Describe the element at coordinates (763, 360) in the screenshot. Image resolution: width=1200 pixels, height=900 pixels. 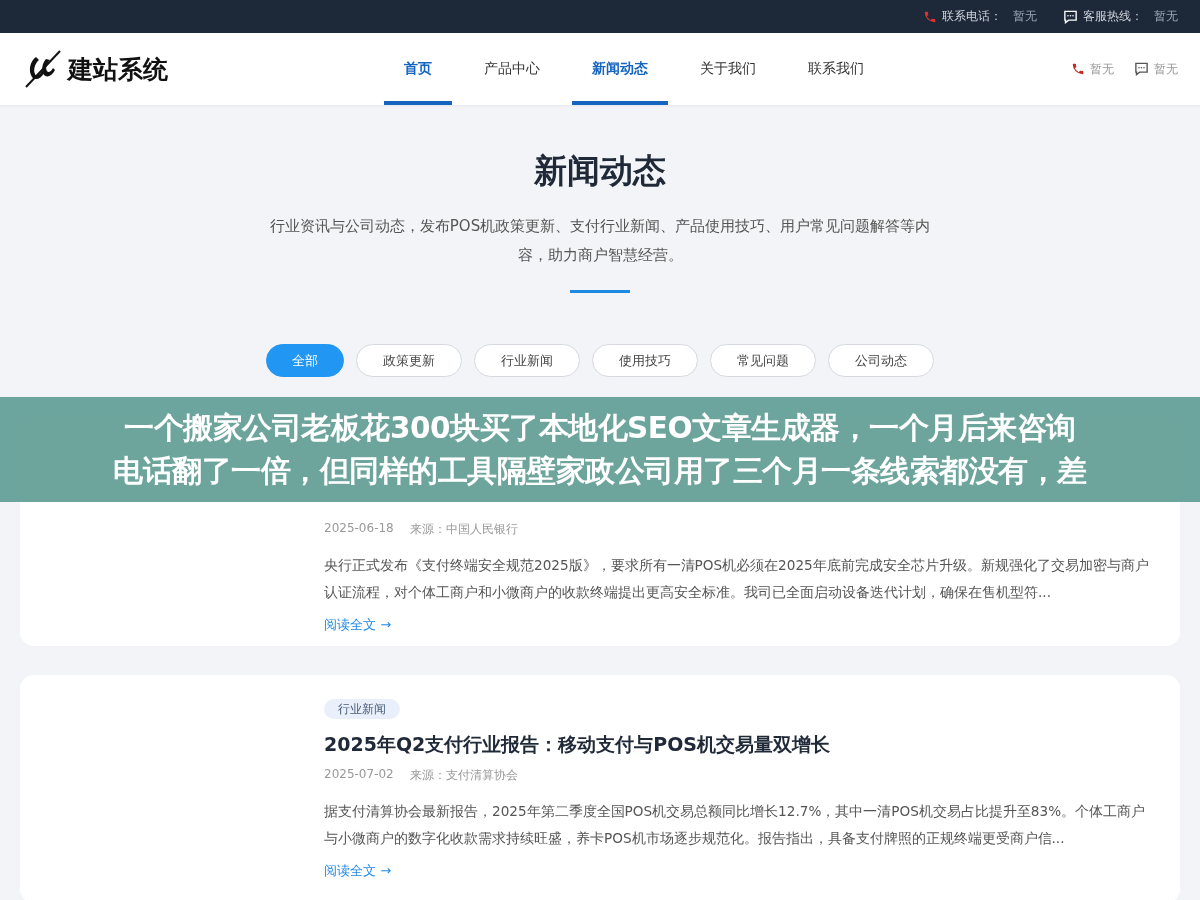
I see `filter-tab: 常见问题` at that location.